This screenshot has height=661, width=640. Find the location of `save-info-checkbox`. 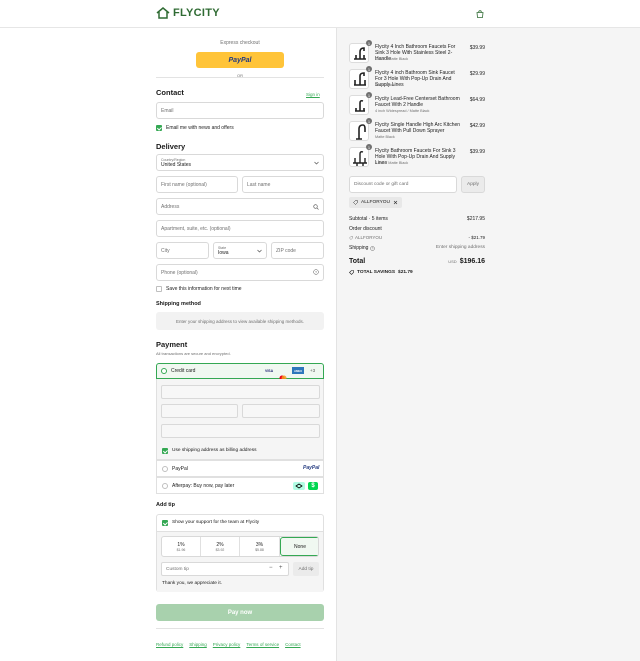

save-info-checkbox is located at coordinates (159, 289).